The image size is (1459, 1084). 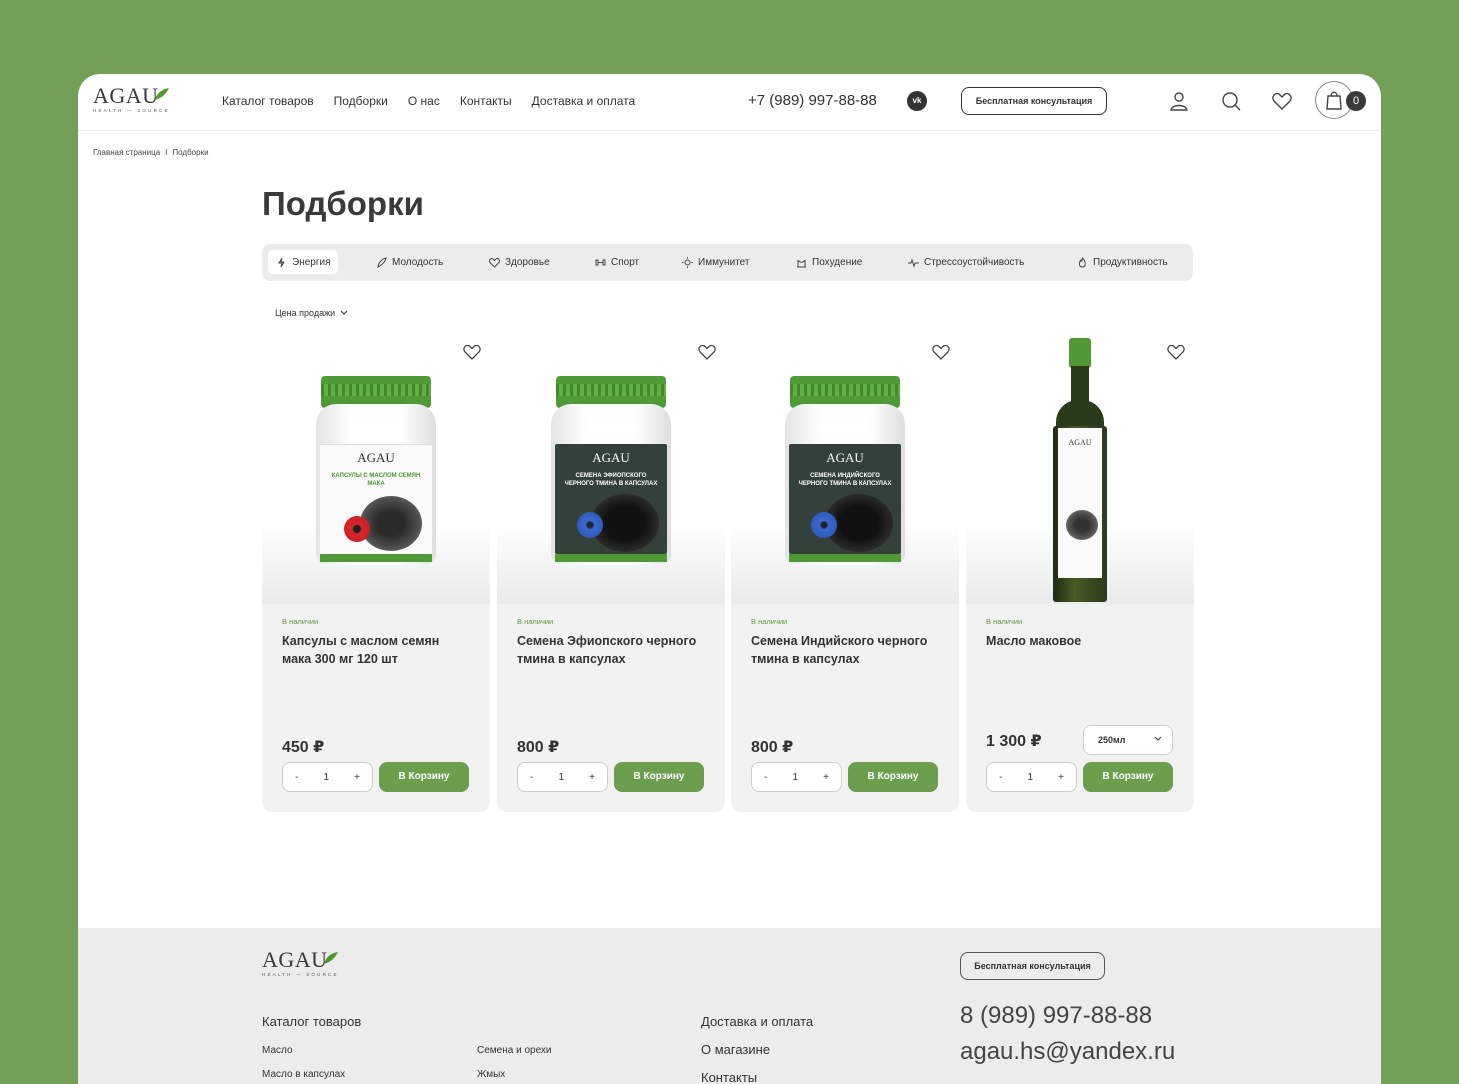 I want to click on nav-catalog: Каталог товаров, so click(x=268, y=101).